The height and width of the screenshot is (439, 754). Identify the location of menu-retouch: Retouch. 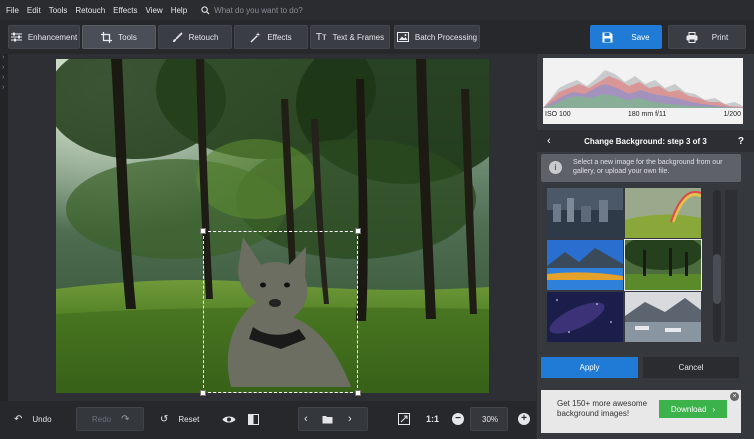
(90, 10).